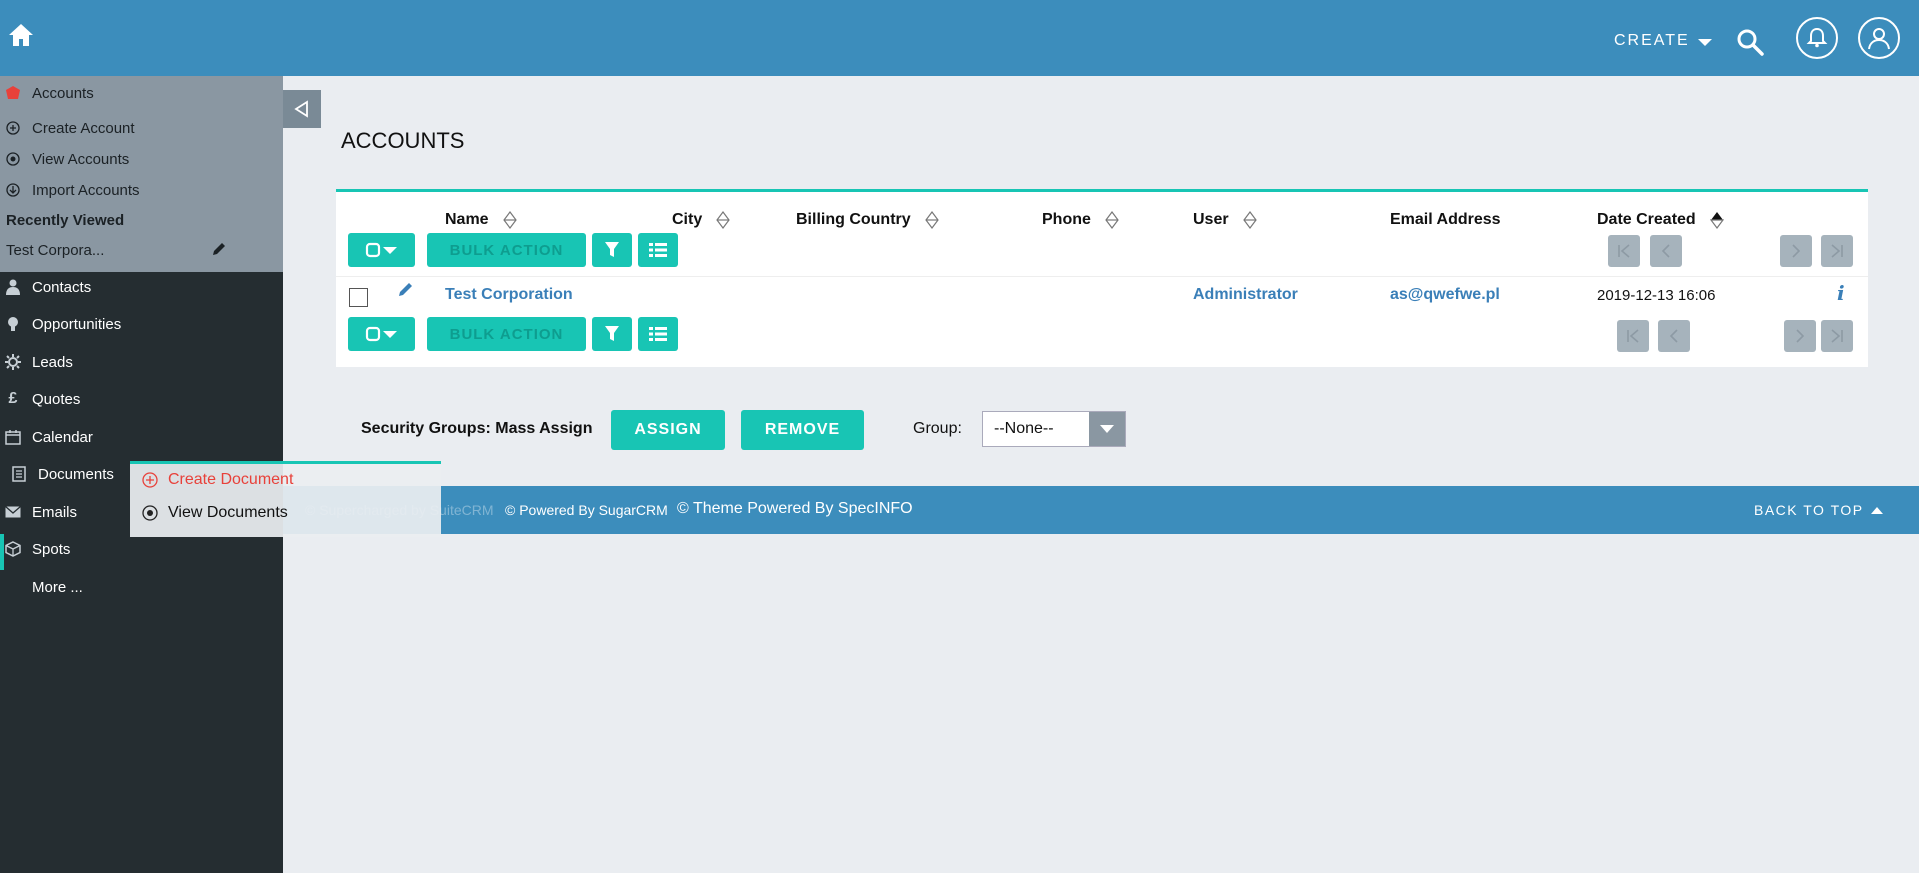  What do you see at coordinates (612, 250) in the screenshot?
I see `filter-button` at bounding box center [612, 250].